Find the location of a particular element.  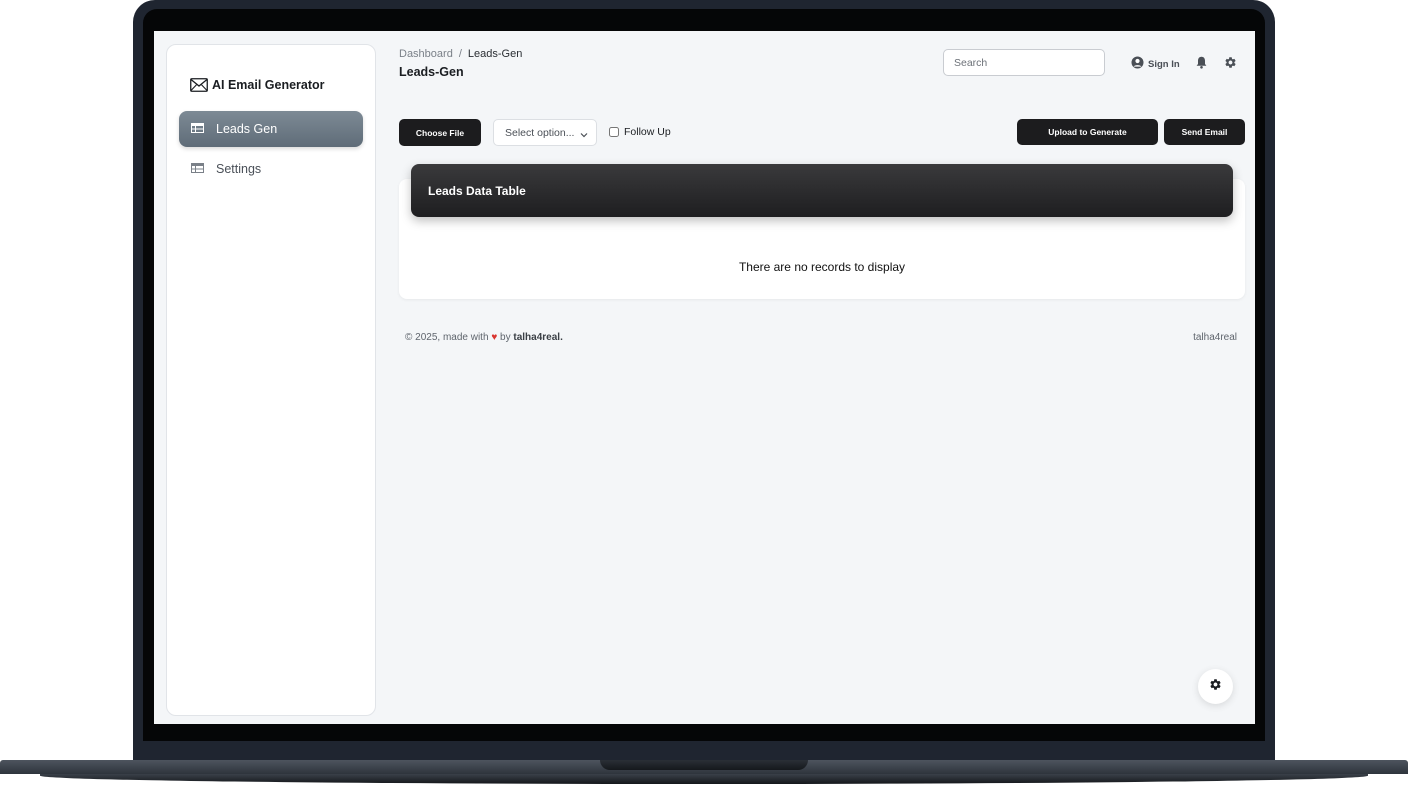

breadcrumb-current: Leads-Gen is located at coordinates (495, 54).